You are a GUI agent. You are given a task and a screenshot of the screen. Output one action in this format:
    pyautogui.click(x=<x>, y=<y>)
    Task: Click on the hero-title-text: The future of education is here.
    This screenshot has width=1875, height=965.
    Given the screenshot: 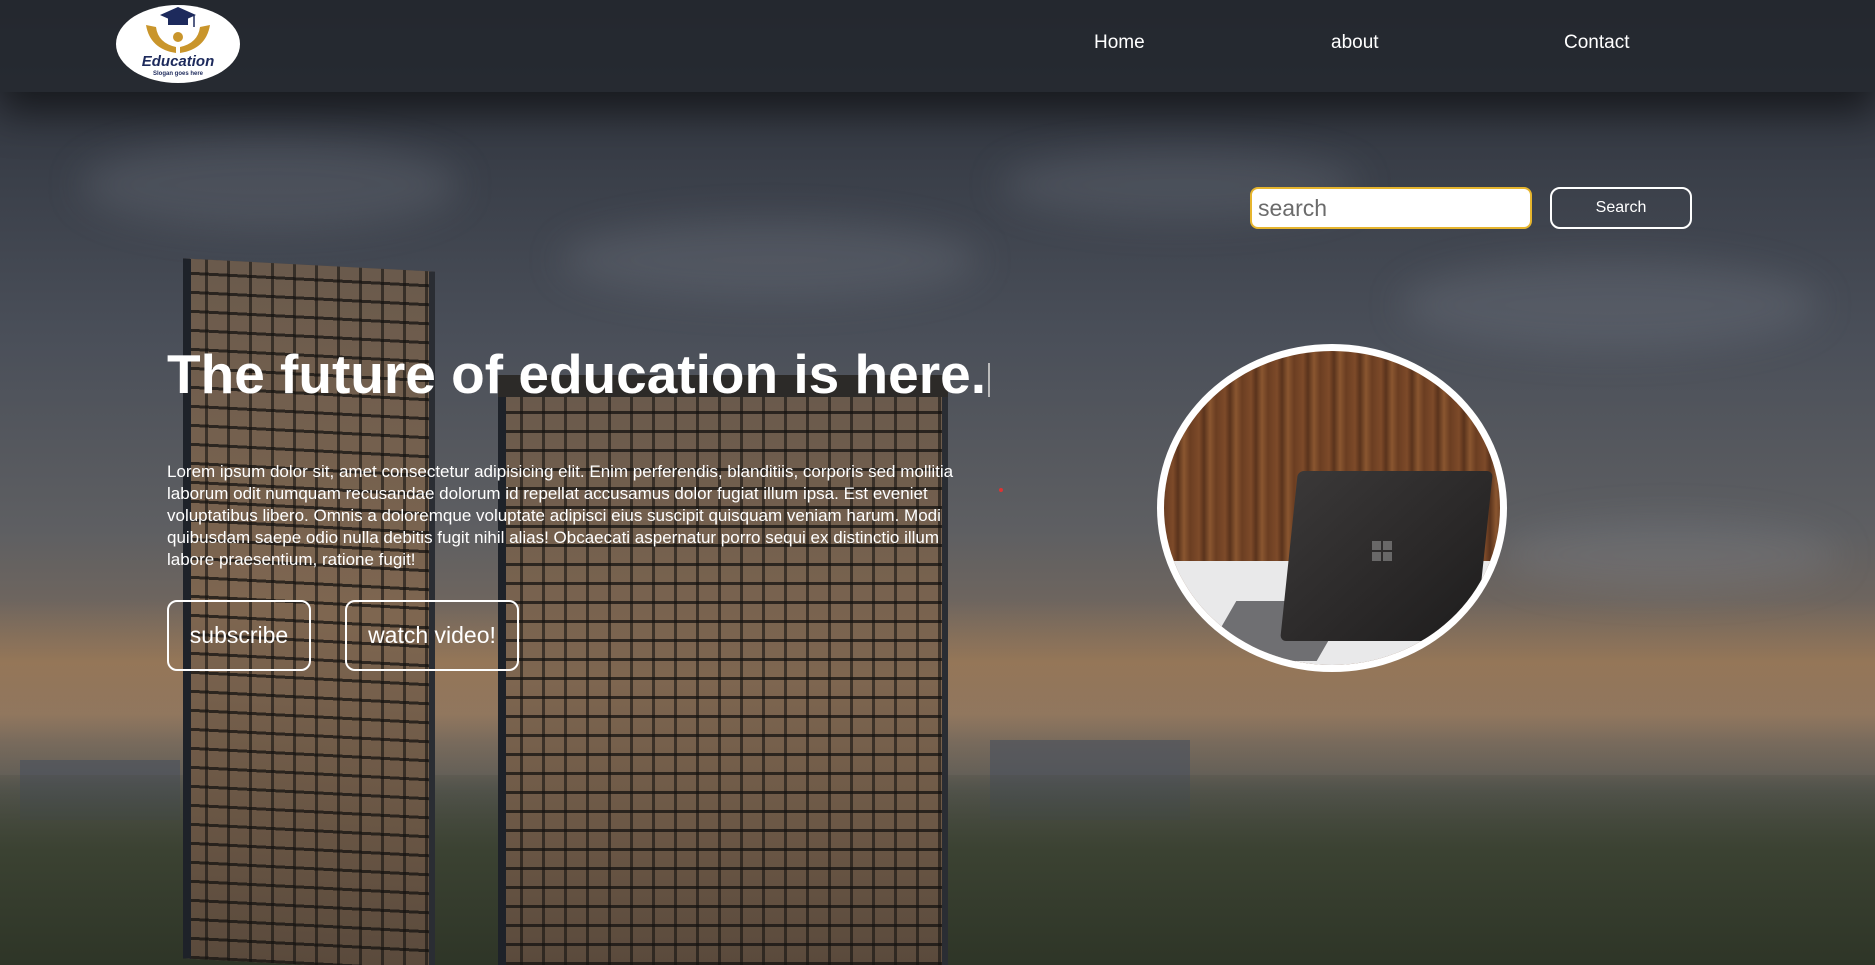 What is the action you would take?
    pyautogui.click(x=576, y=374)
    